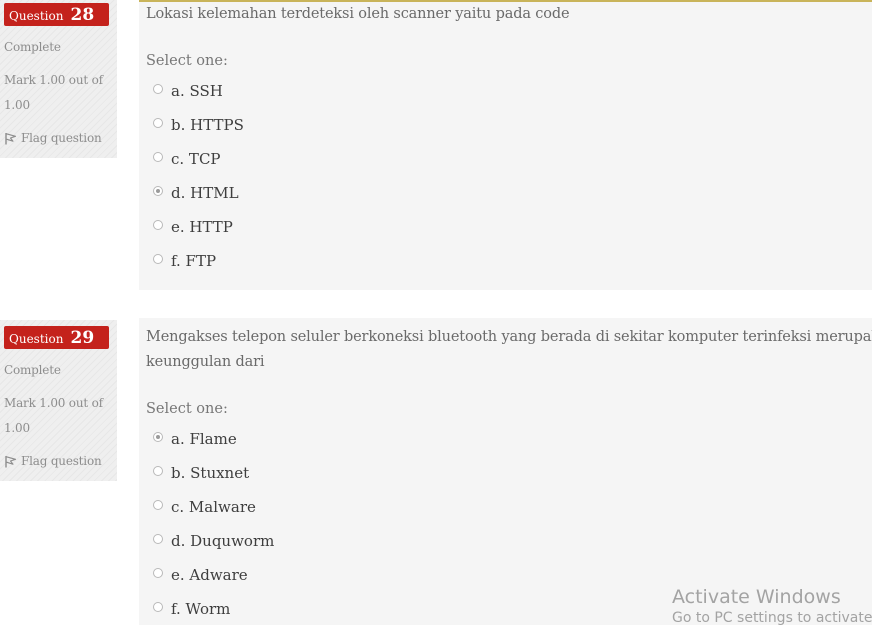  Describe the element at coordinates (194, 261) in the screenshot. I see `answer-option-label: f. FTP` at that location.